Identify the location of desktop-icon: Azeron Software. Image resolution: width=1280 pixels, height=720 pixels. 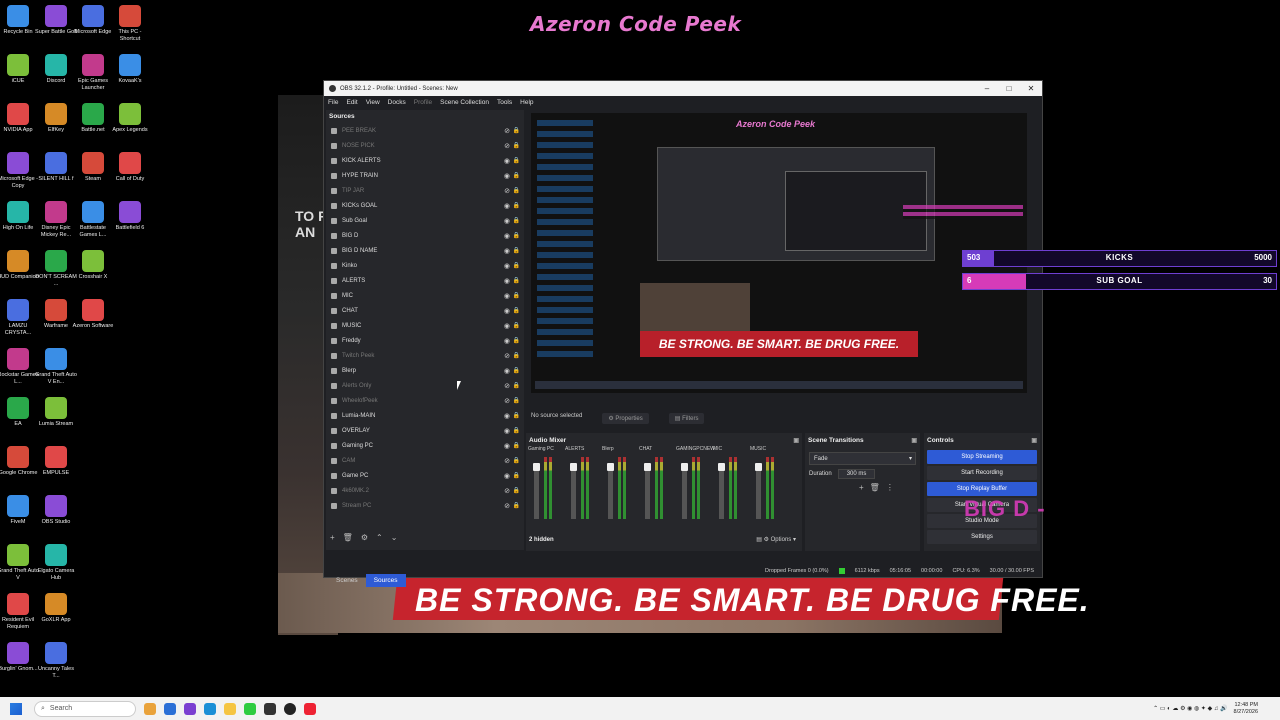
(93, 320).